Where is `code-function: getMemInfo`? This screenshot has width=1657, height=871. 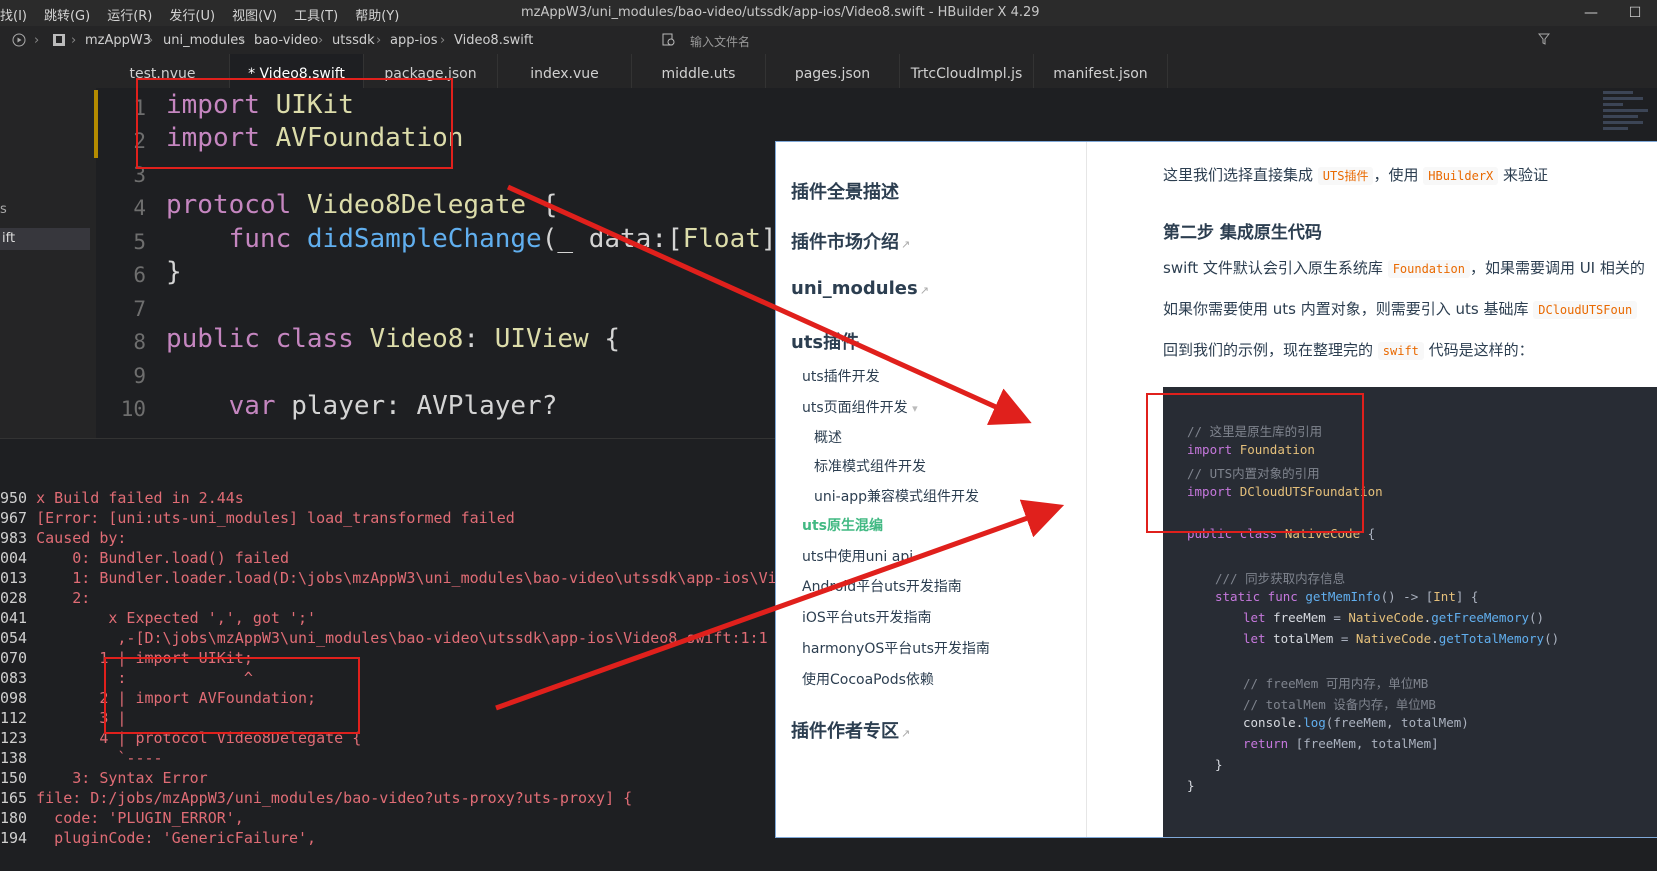
code-function: getMemInfo is located at coordinates (1343, 596).